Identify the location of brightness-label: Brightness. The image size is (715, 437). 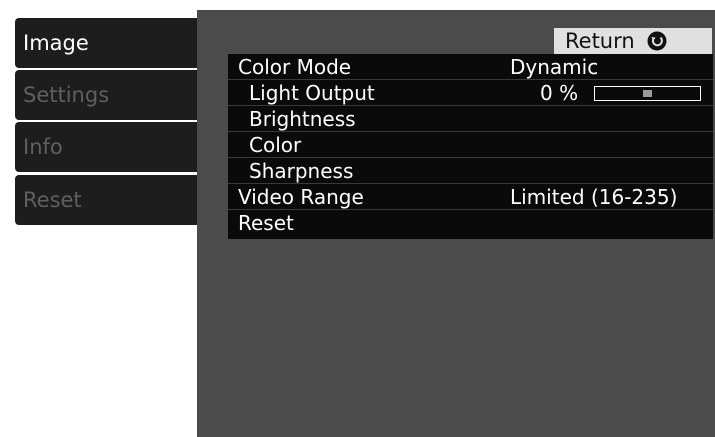
(302, 119).